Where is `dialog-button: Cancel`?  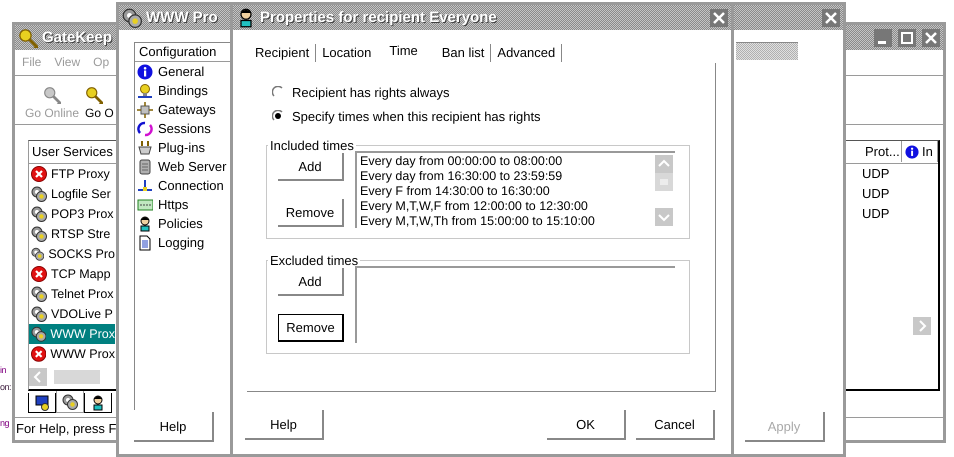 dialog-button: Cancel is located at coordinates (675, 425).